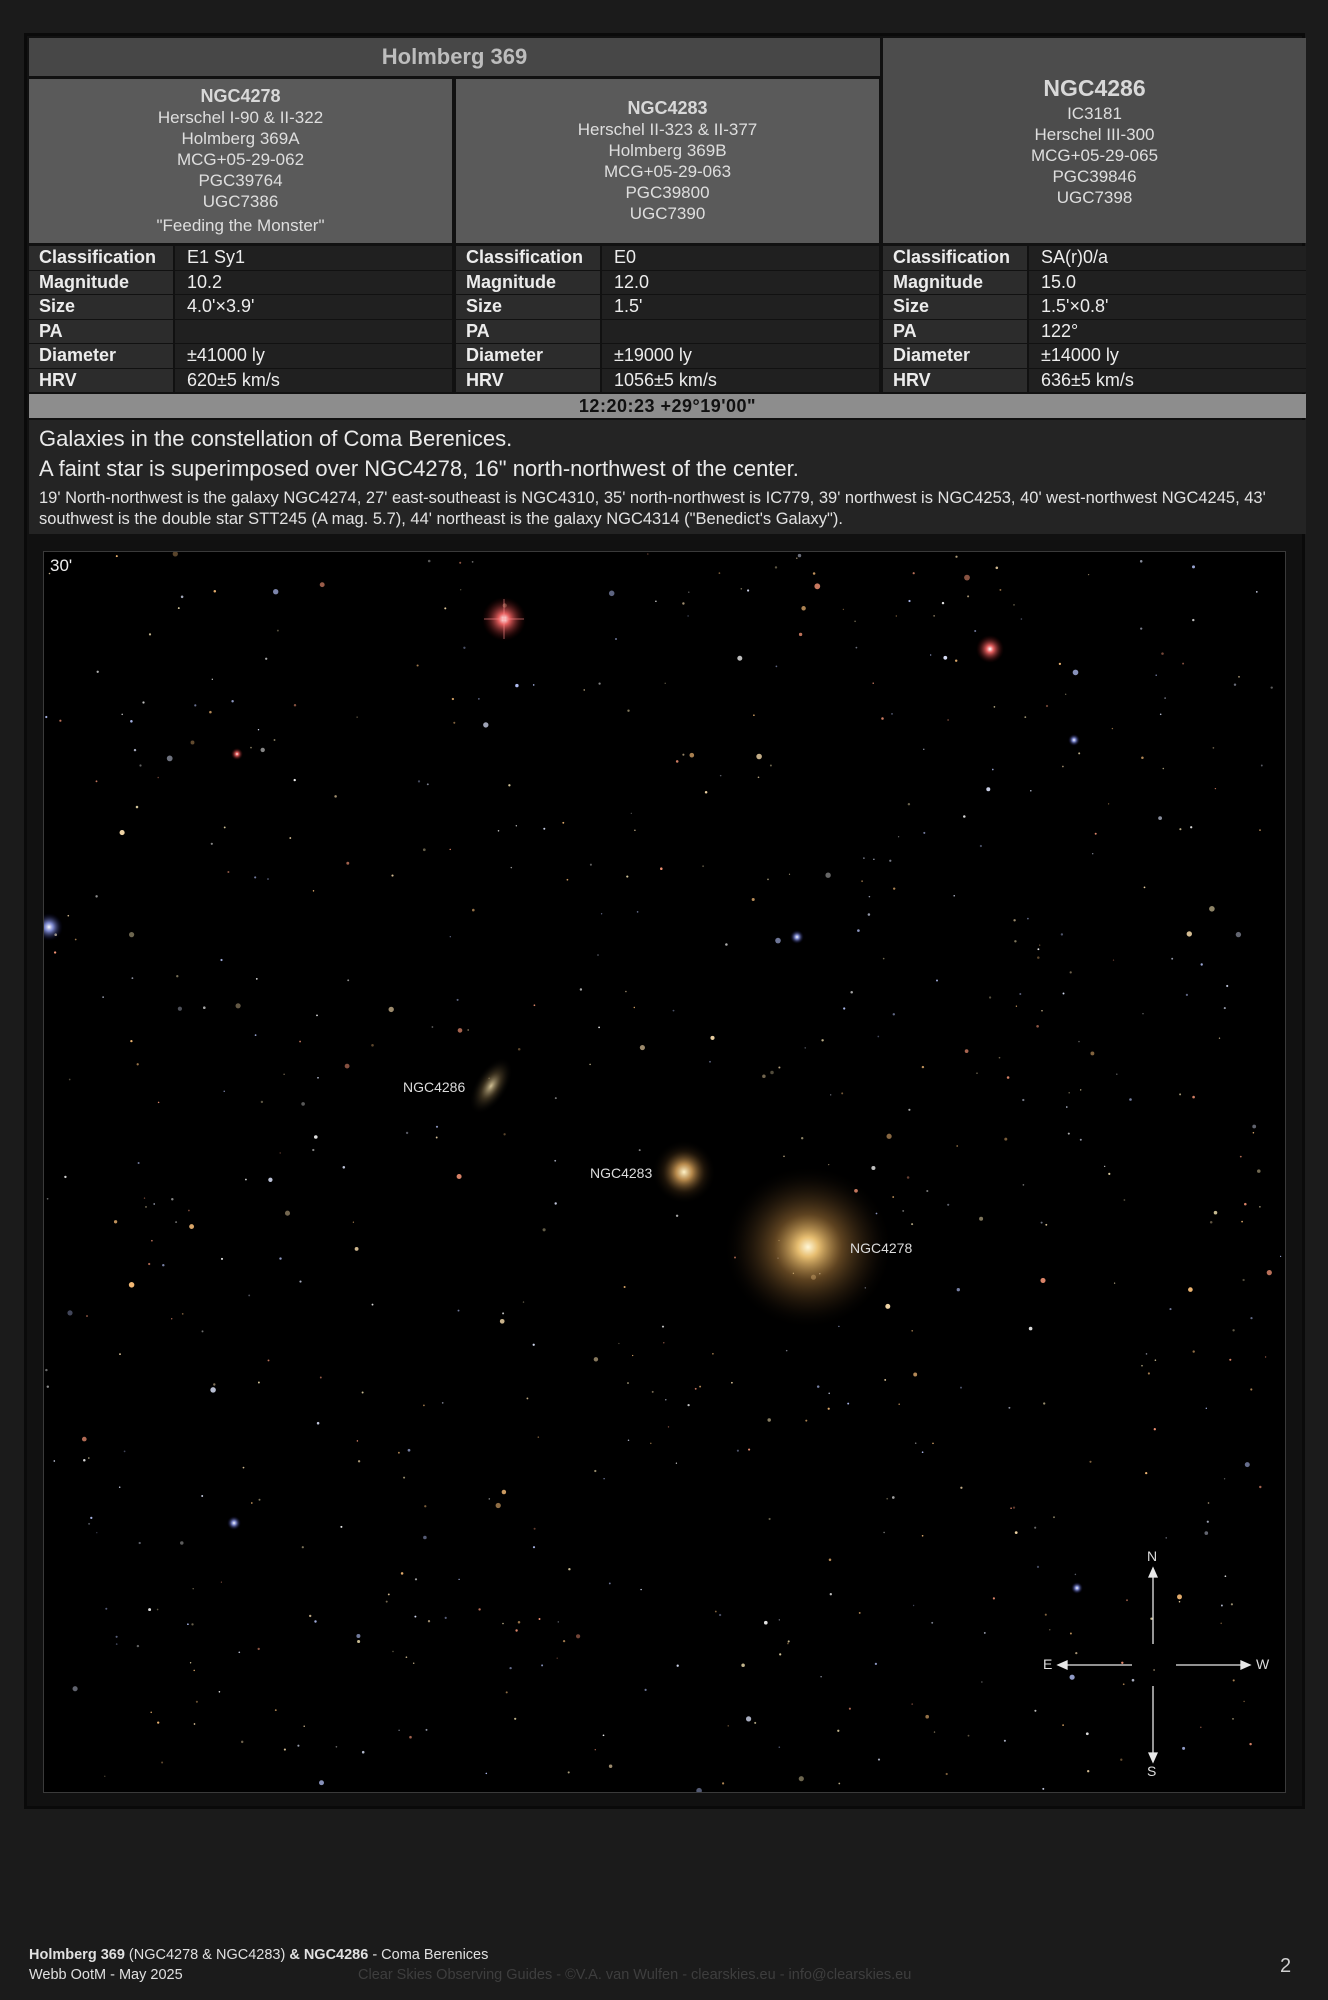 This screenshot has height=2000, width=1328. I want to click on footer-title-bold: NGC4286, so click(336, 1955).